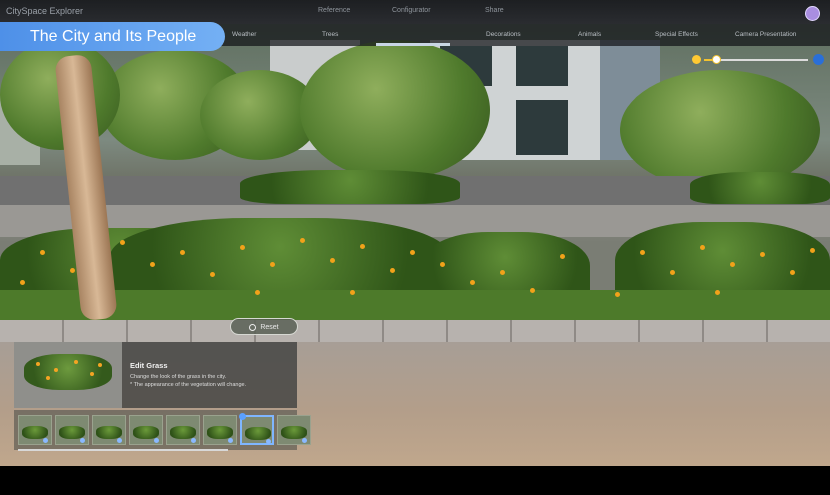 This screenshot has width=830, height=495. What do you see at coordinates (494, 10) in the screenshot?
I see `top-tab-share: Share` at bounding box center [494, 10].